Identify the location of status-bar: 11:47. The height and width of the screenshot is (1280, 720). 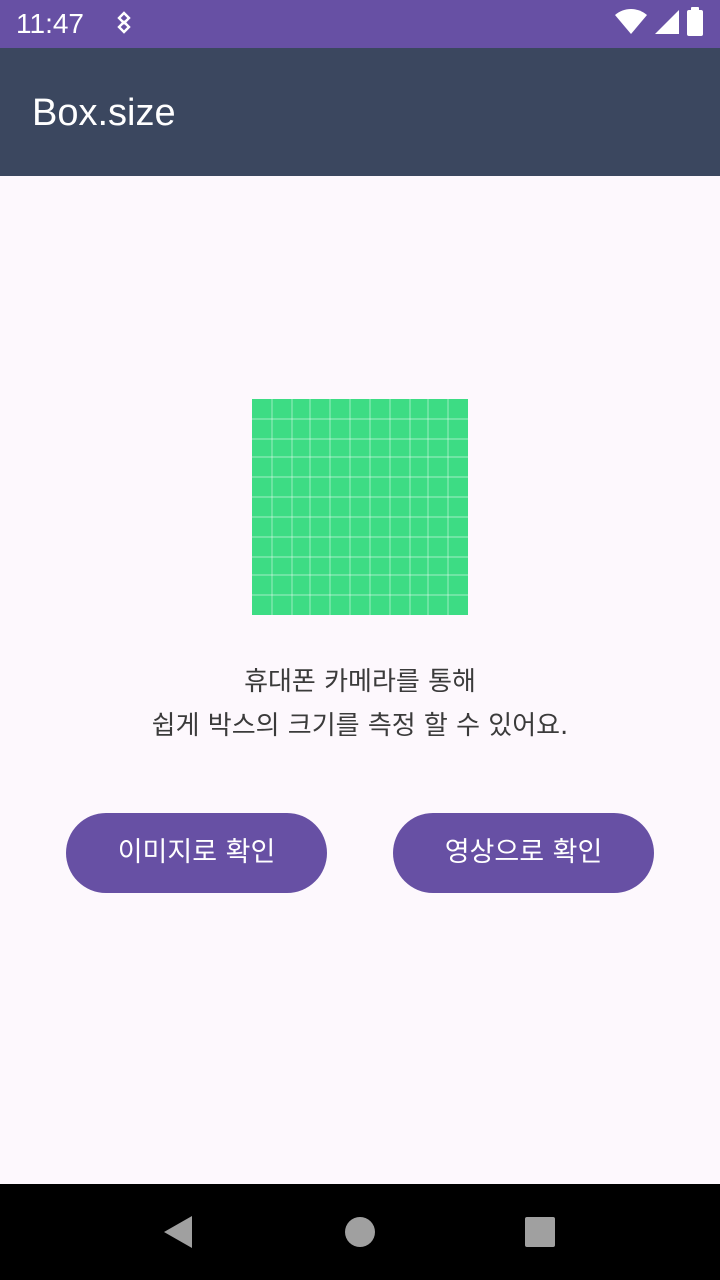
(360, 24).